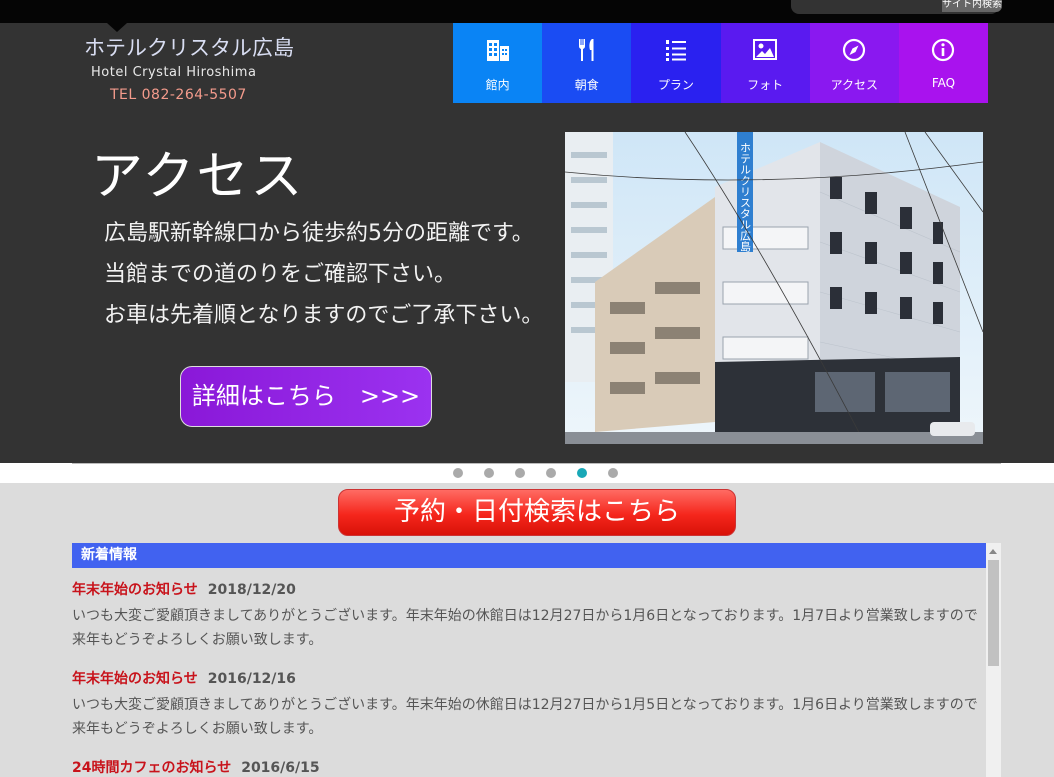 This screenshot has height=777, width=1054. Describe the element at coordinates (251, 590) in the screenshot. I see `news-date: 2018/12/20` at that location.